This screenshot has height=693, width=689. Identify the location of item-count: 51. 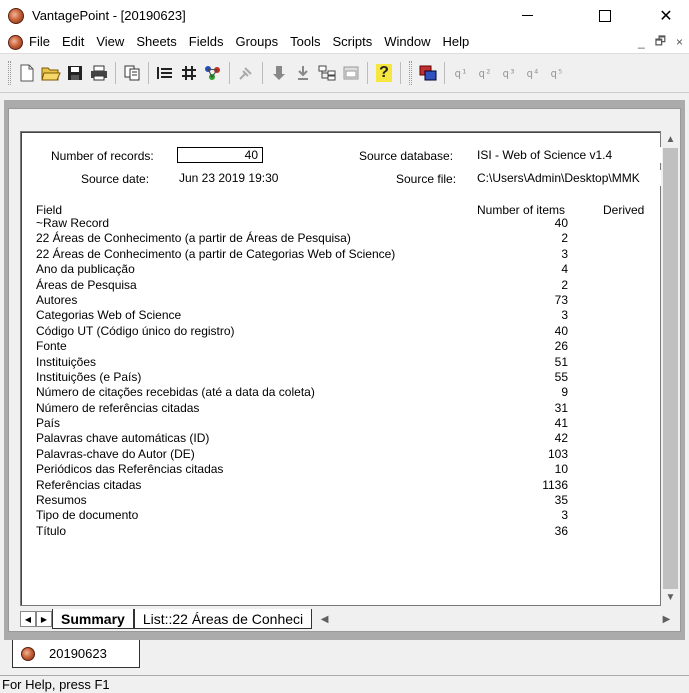
(561, 361).